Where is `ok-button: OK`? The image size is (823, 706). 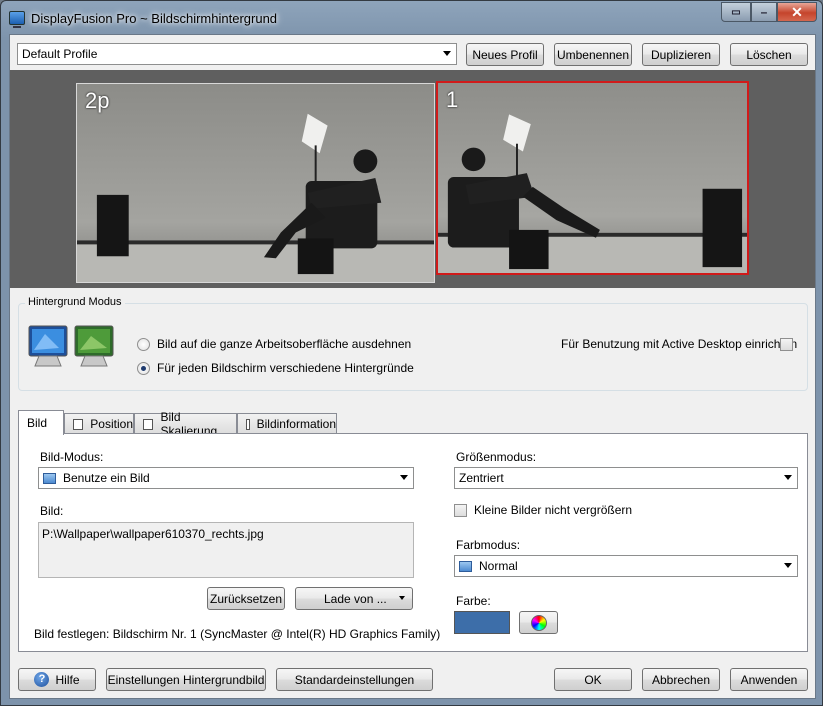
ok-button: OK is located at coordinates (593, 679).